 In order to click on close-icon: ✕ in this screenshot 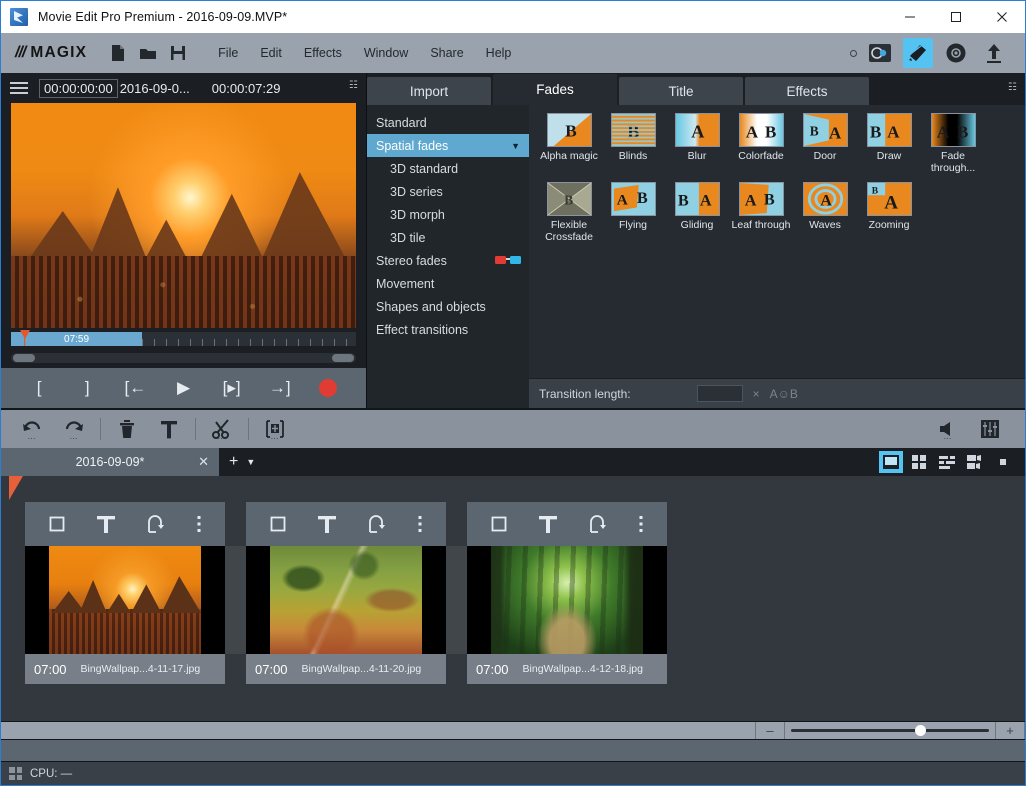, I will do `click(203, 462)`.